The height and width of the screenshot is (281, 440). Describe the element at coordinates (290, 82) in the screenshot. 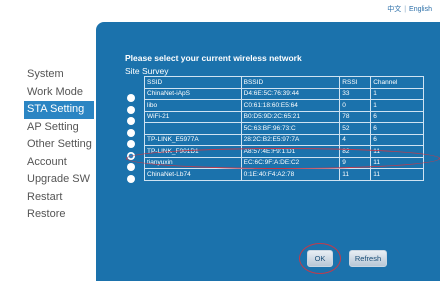

I see `column-header-bssid: BSSID` at that location.